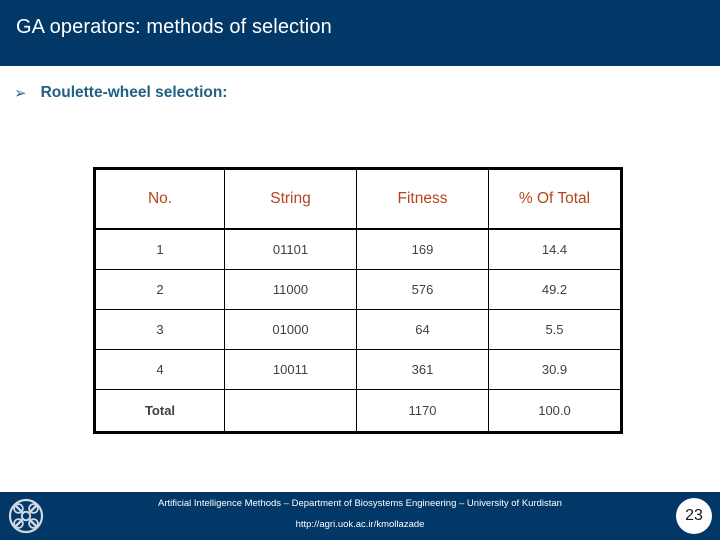 Image resolution: width=720 pixels, height=540 pixels. I want to click on cell-string: 01101, so click(290, 249).